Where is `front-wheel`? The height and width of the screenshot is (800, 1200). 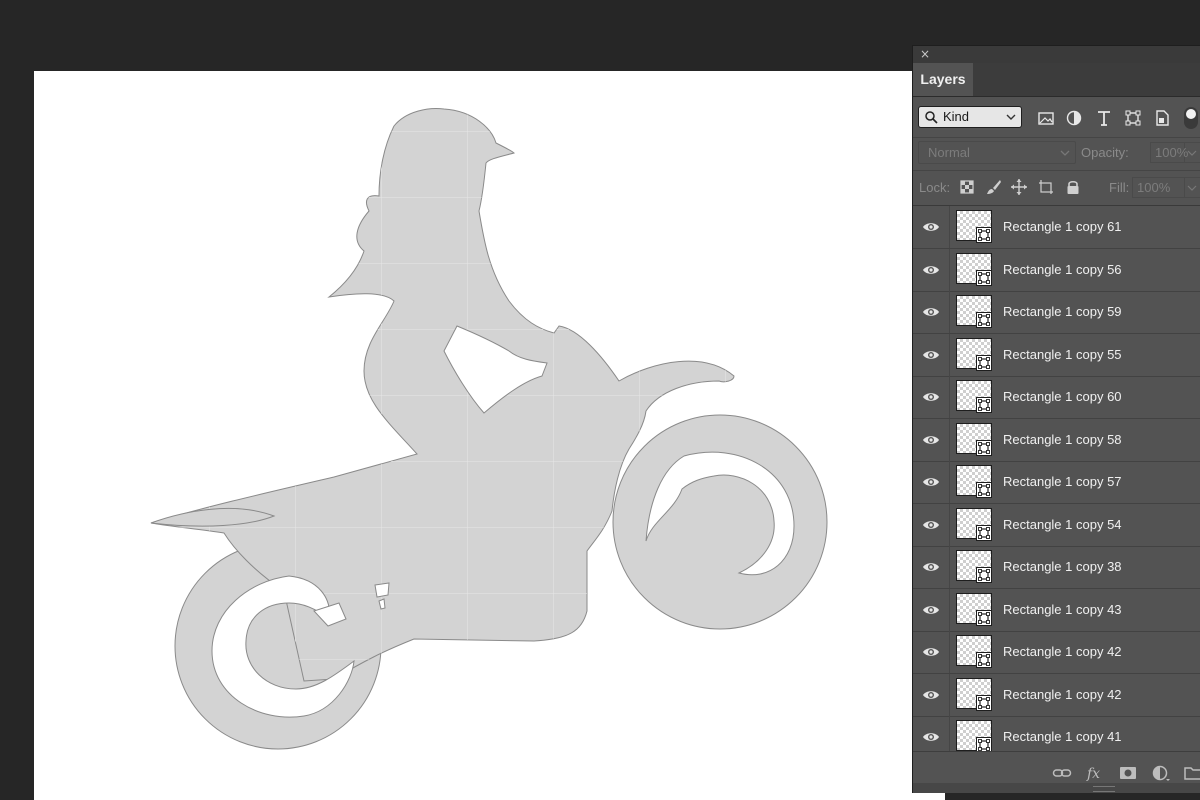
front-wheel is located at coordinates (720, 522).